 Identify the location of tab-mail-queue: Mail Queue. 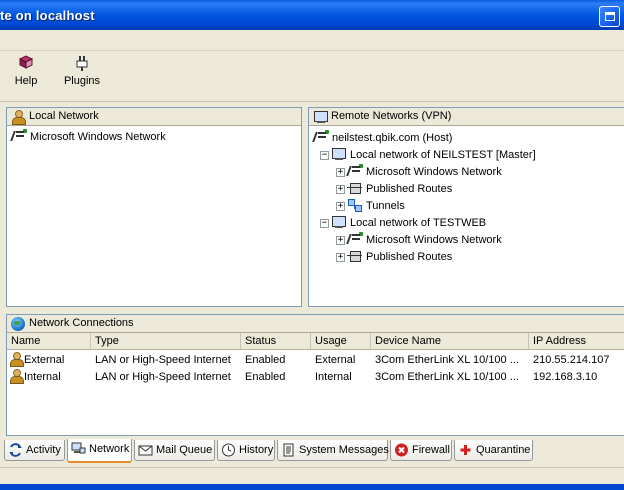
(174, 450).